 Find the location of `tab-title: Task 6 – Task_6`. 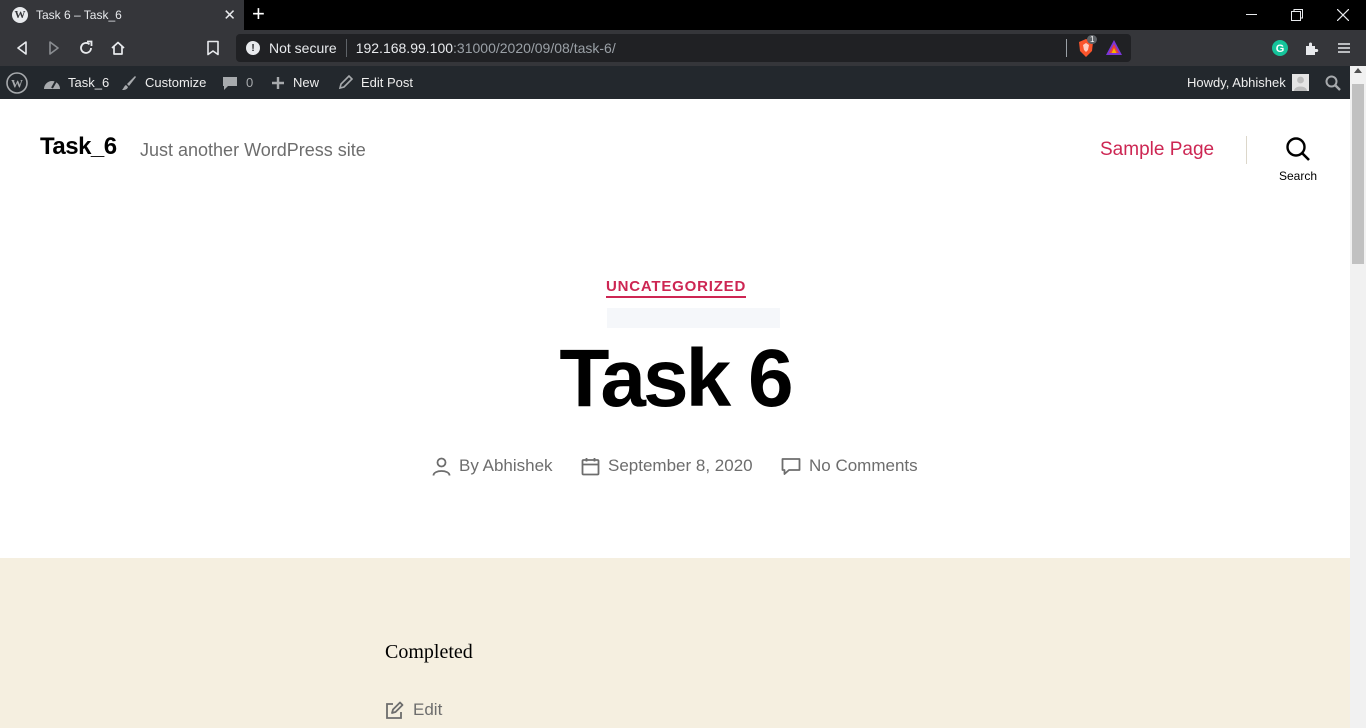

tab-title: Task 6 – Task_6 is located at coordinates (79, 15).